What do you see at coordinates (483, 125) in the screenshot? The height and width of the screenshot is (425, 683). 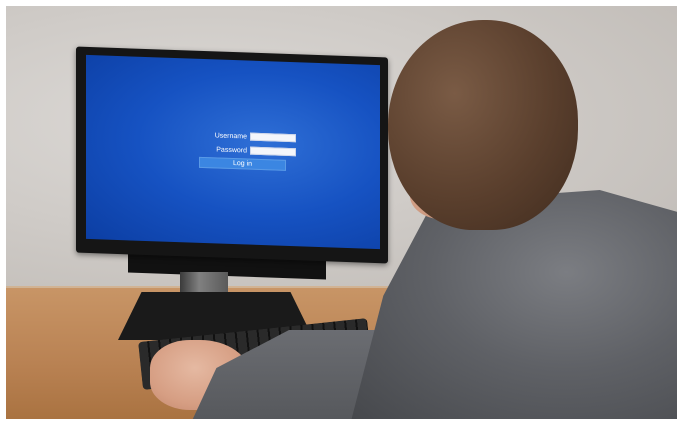 I see `person-head` at bounding box center [483, 125].